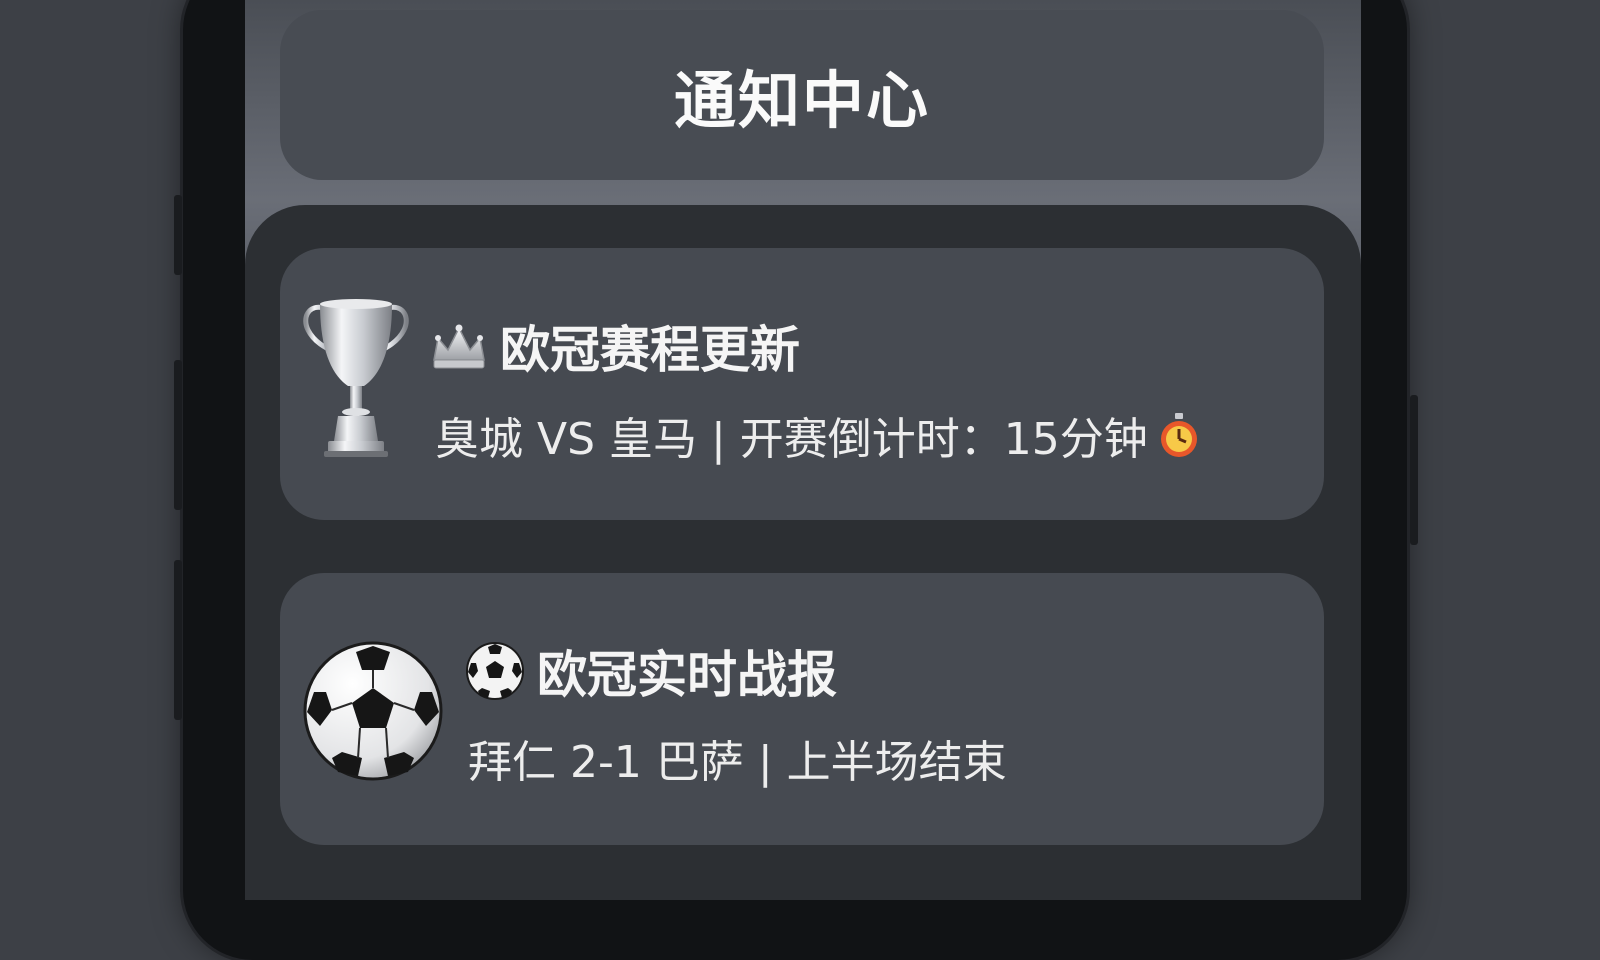 The height and width of the screenshot is (960, 1600). I want to click on crown-icon, so click(459, 346).